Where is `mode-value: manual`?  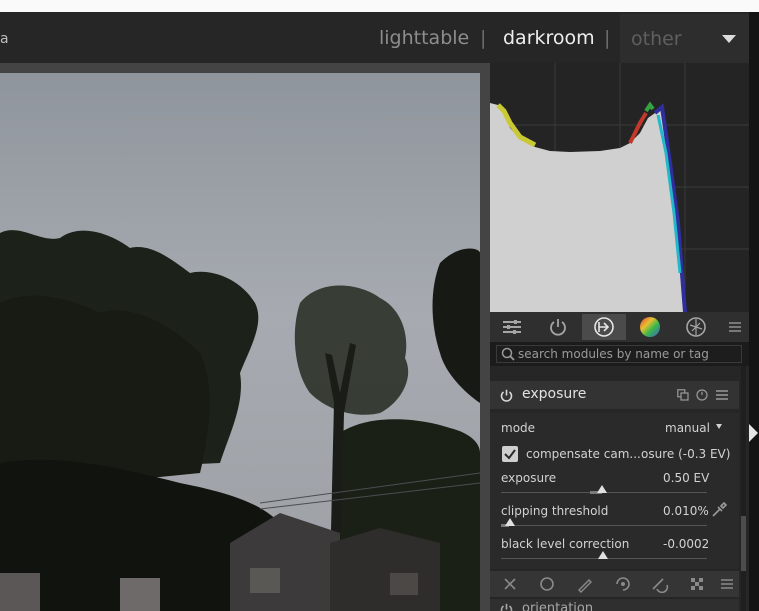
mode-value: manual is located at coordinates (687, 428).